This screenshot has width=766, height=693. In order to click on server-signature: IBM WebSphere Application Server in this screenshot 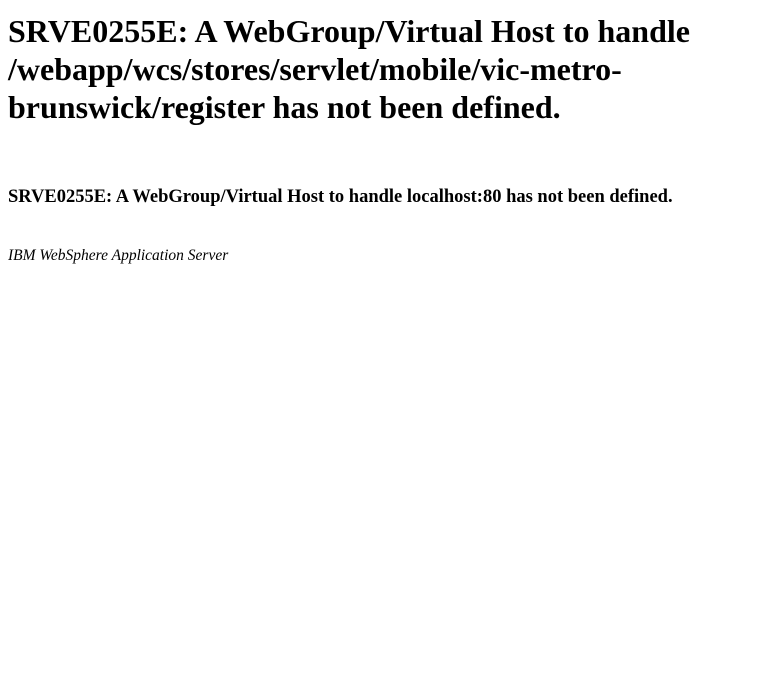, I will do `click(118, 255)`.